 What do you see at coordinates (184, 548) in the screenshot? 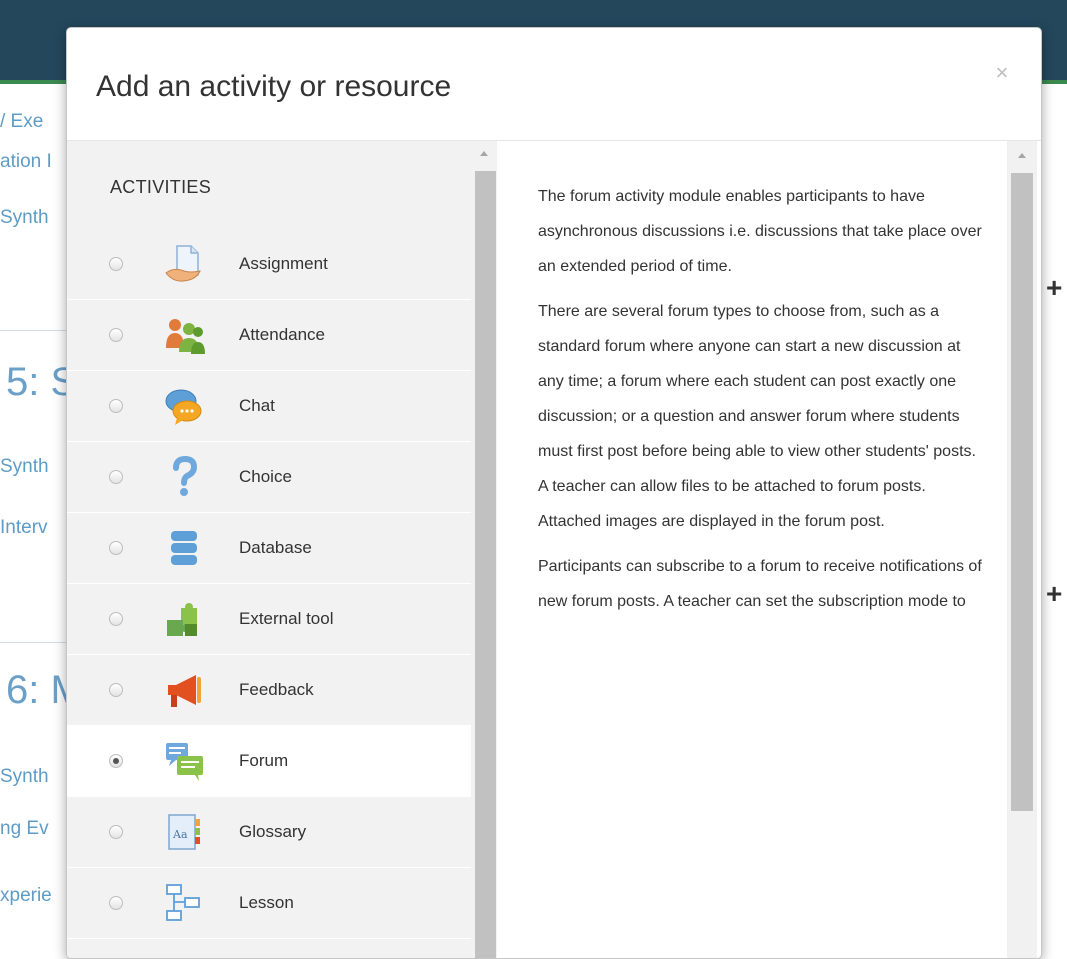
I see `database-icon` at bounding box center [184, 548].